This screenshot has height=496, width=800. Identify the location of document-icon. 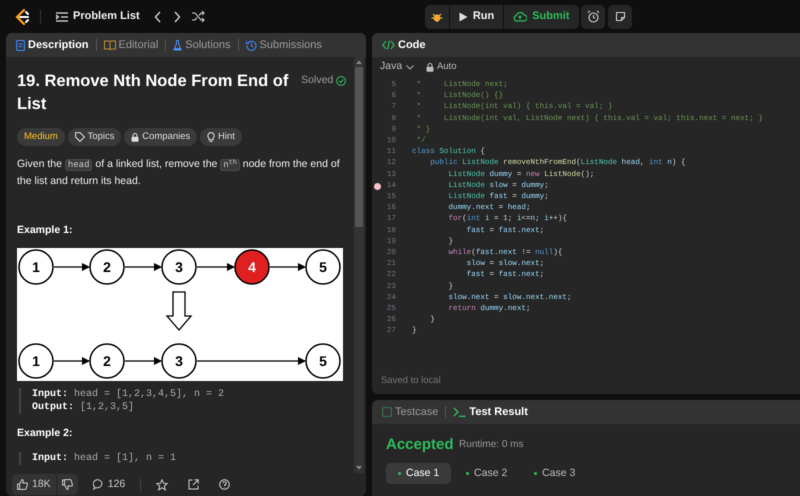
(20, 45).